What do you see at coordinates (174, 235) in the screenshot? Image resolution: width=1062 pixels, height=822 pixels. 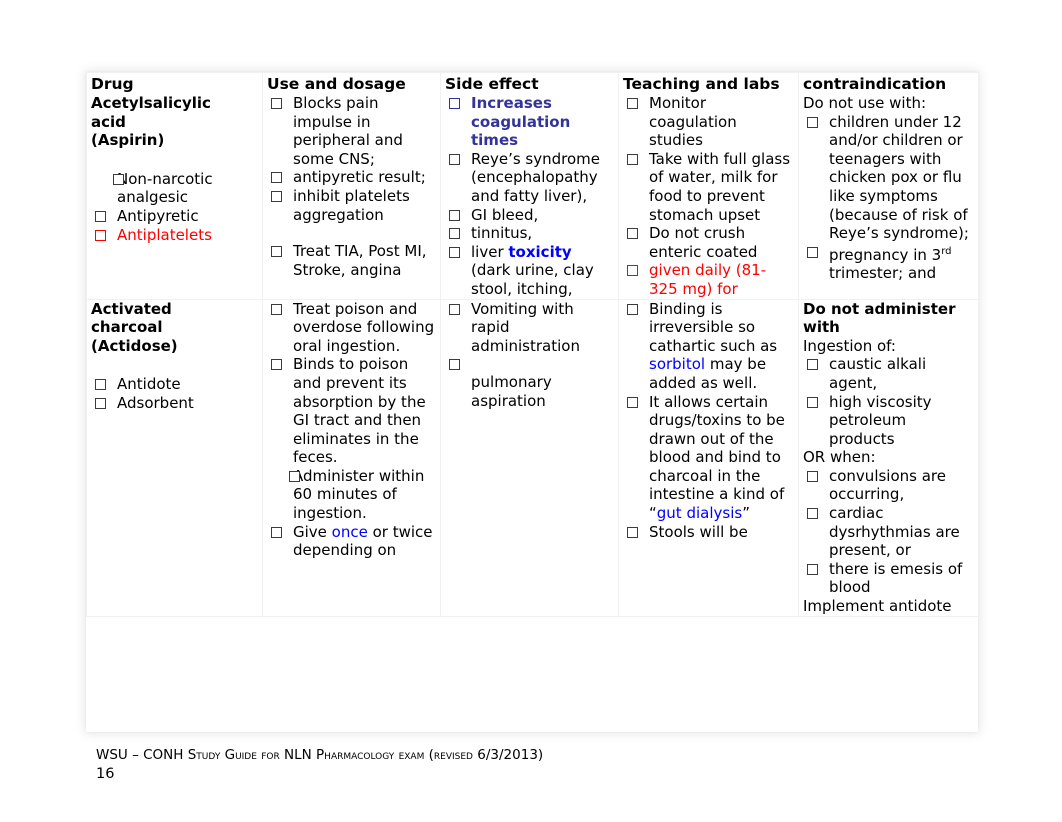 I see `list-item: Antiplatelets` at bounding box center [174, 235].